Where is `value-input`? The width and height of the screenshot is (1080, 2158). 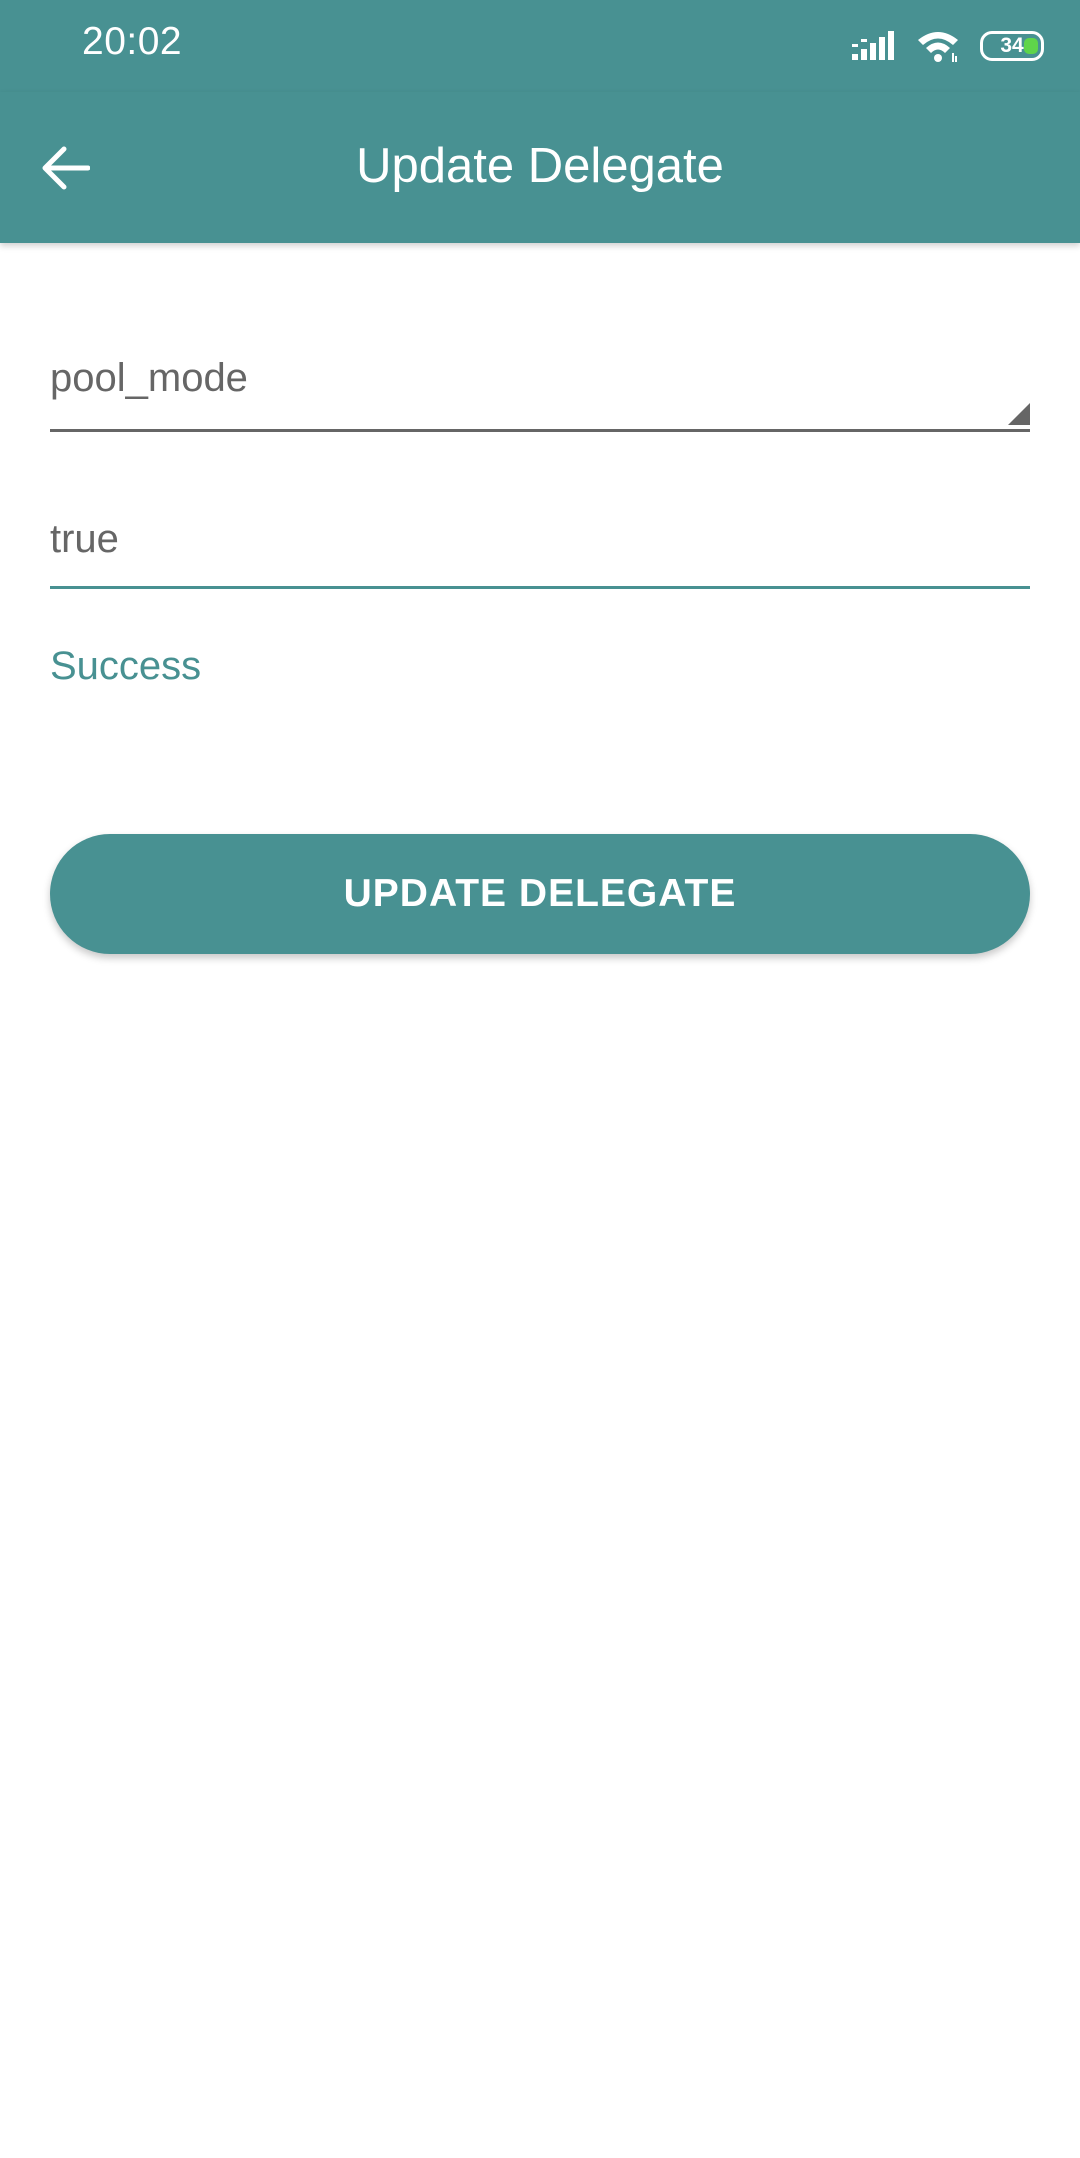
value-input is located at coordinates (540, 539).